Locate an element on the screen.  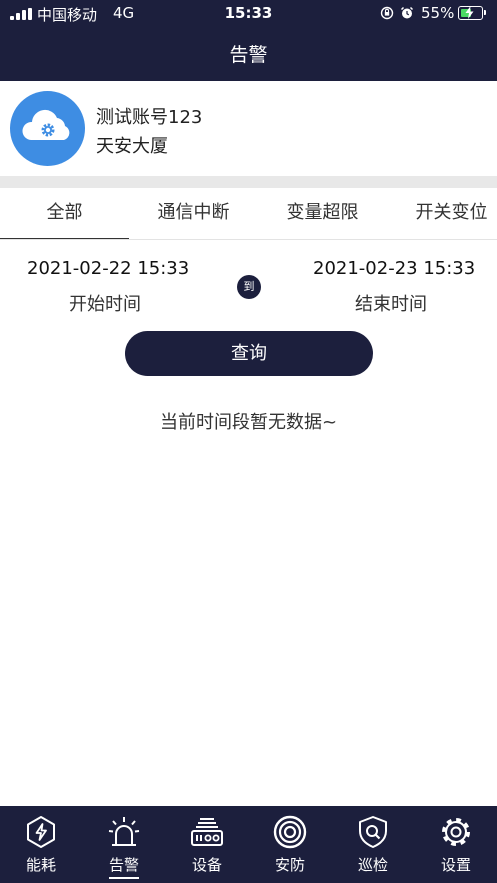
orientation-lock-icon is located at coordinates (387, 13).